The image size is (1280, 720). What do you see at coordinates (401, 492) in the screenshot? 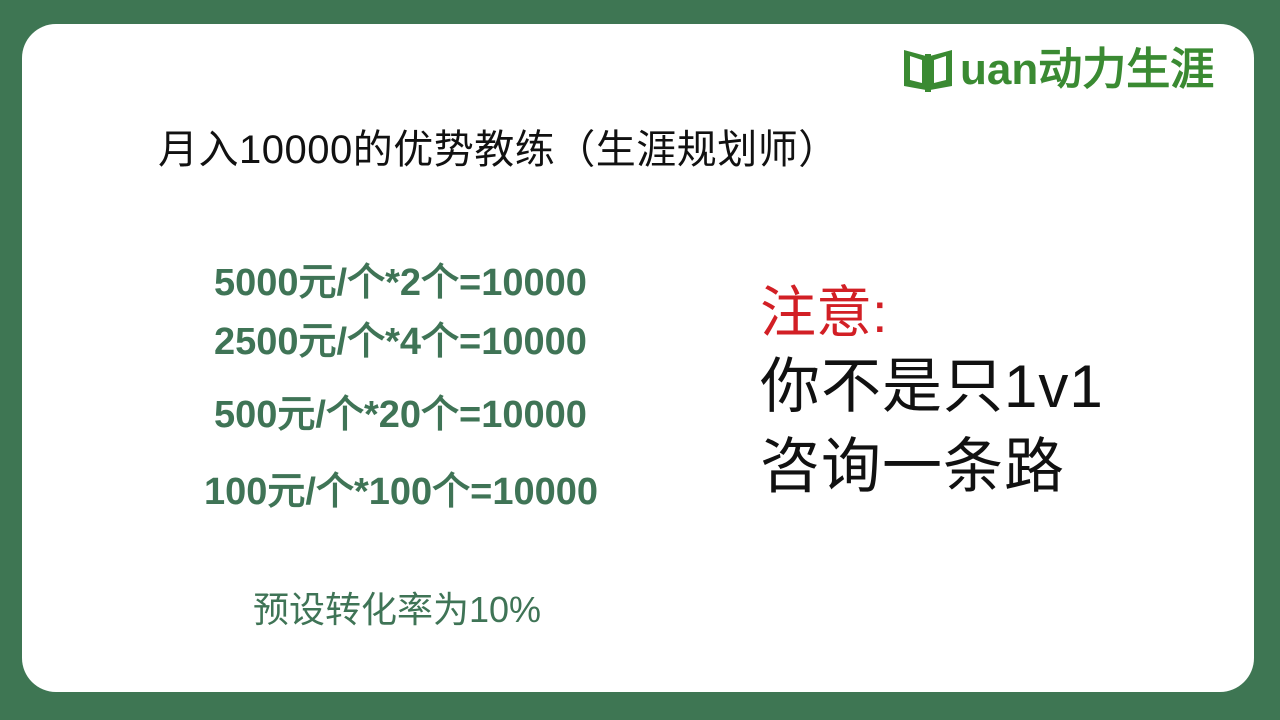
I see `equation-4: 100元/个*100个=10000` at bounding box center [401, 492].